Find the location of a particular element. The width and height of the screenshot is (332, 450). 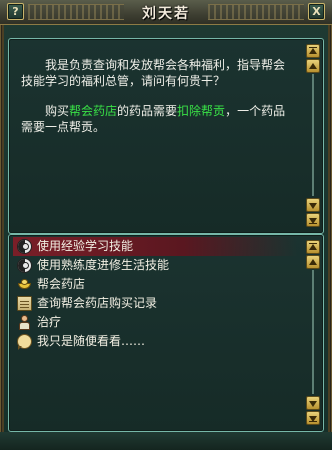

dialog-paragraph-intro: 我是负责查询和发放帮会各种福利，指导帮会技能学习的福利总管，请问有何贵干？ is located at coordinates (153, 73).